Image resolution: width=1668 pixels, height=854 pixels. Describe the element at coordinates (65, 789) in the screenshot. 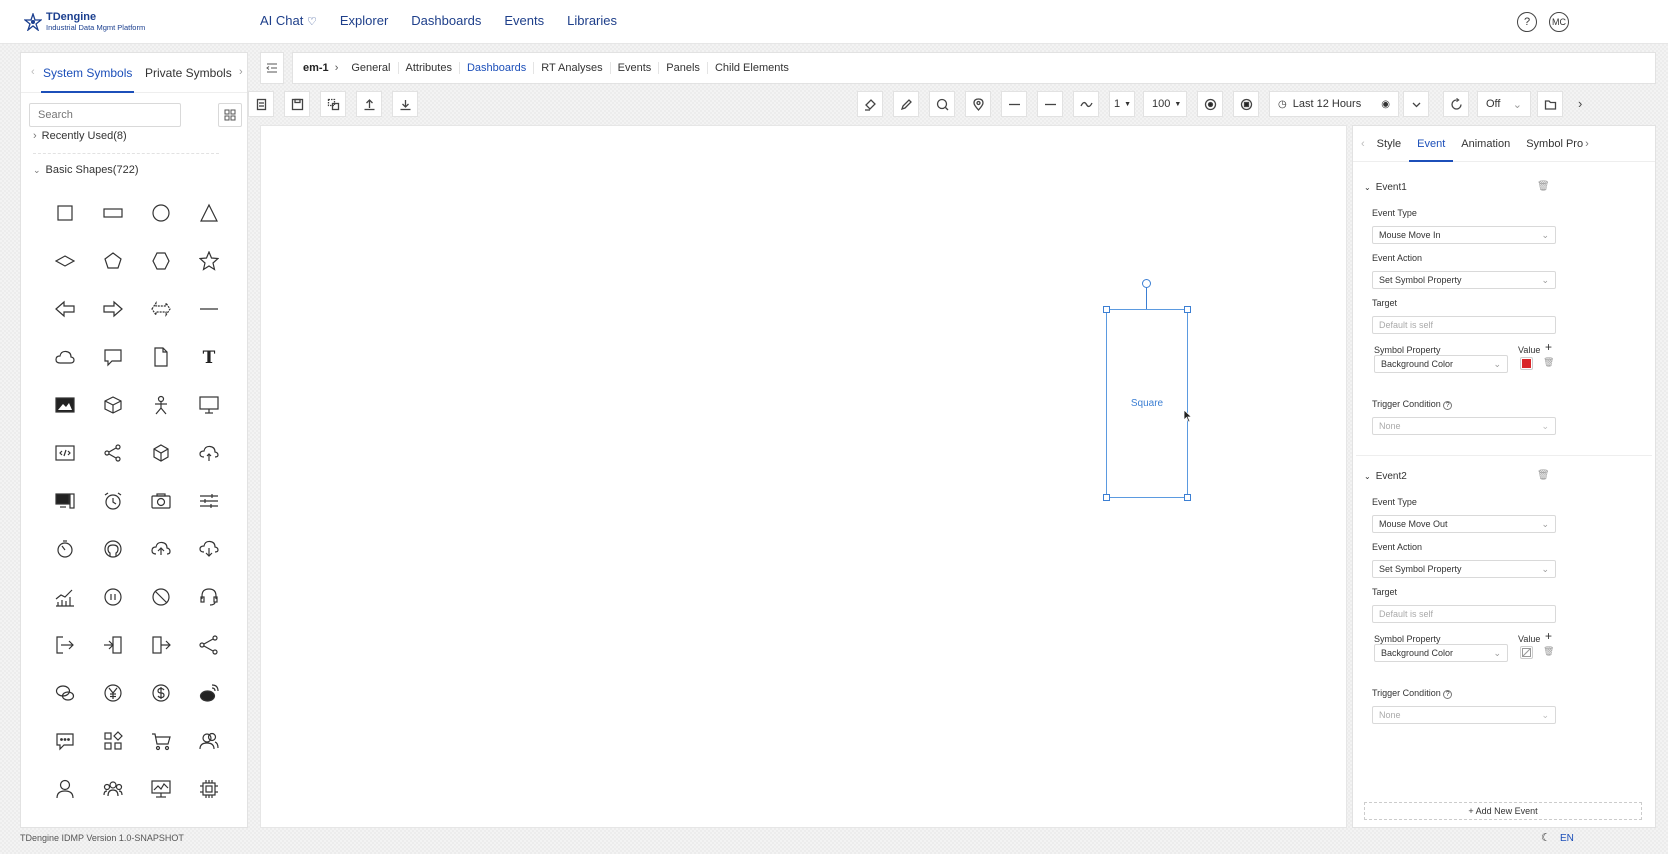

I see `user-icon` at that location.